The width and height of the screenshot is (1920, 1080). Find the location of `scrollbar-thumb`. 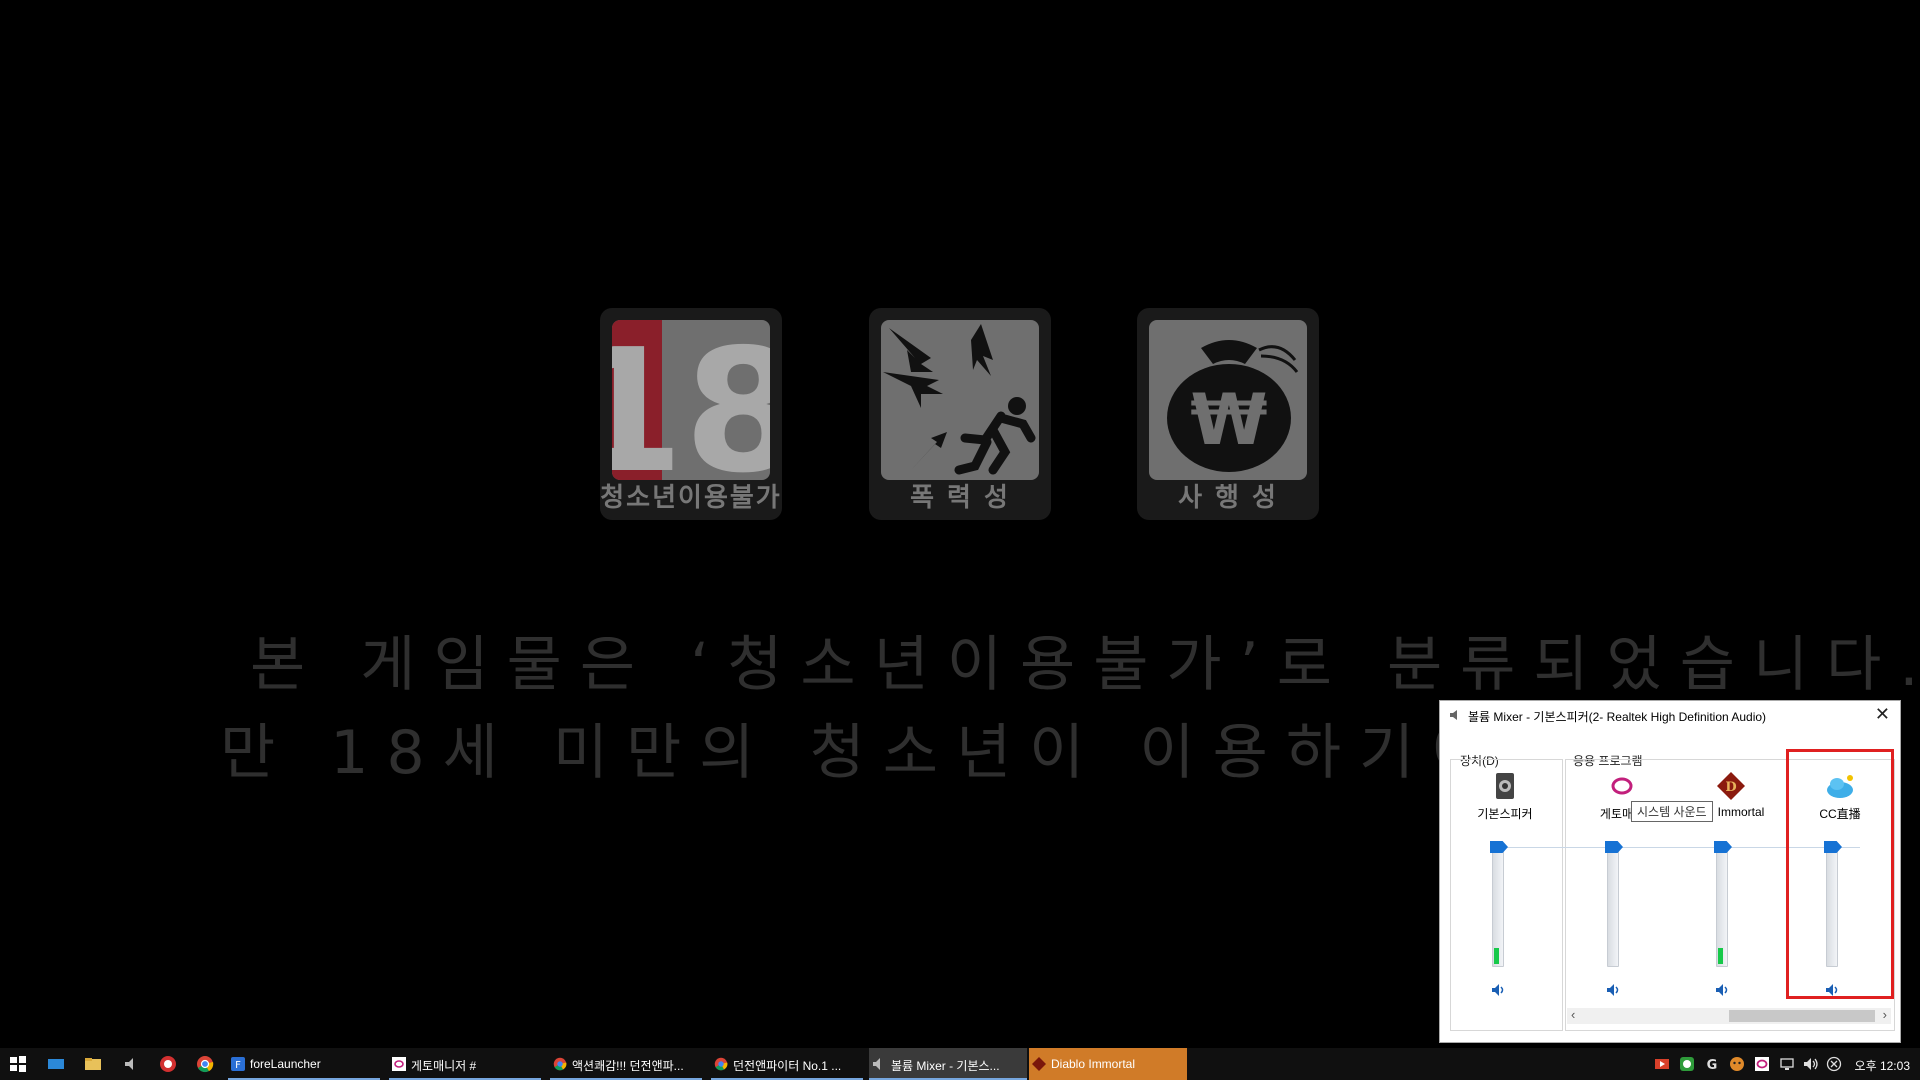

scrollbar-thumb is located at coordinates (1802, 1016).